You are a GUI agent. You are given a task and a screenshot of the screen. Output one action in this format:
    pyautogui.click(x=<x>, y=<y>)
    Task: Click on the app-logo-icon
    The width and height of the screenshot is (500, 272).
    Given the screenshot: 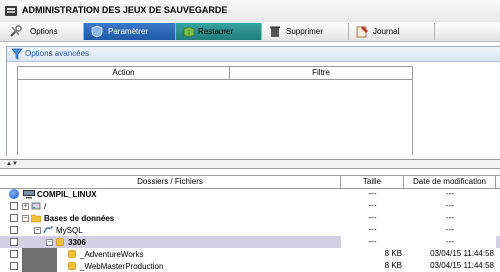 What is the action you would take?
    pyautogui.click(x=11, y=11)
    